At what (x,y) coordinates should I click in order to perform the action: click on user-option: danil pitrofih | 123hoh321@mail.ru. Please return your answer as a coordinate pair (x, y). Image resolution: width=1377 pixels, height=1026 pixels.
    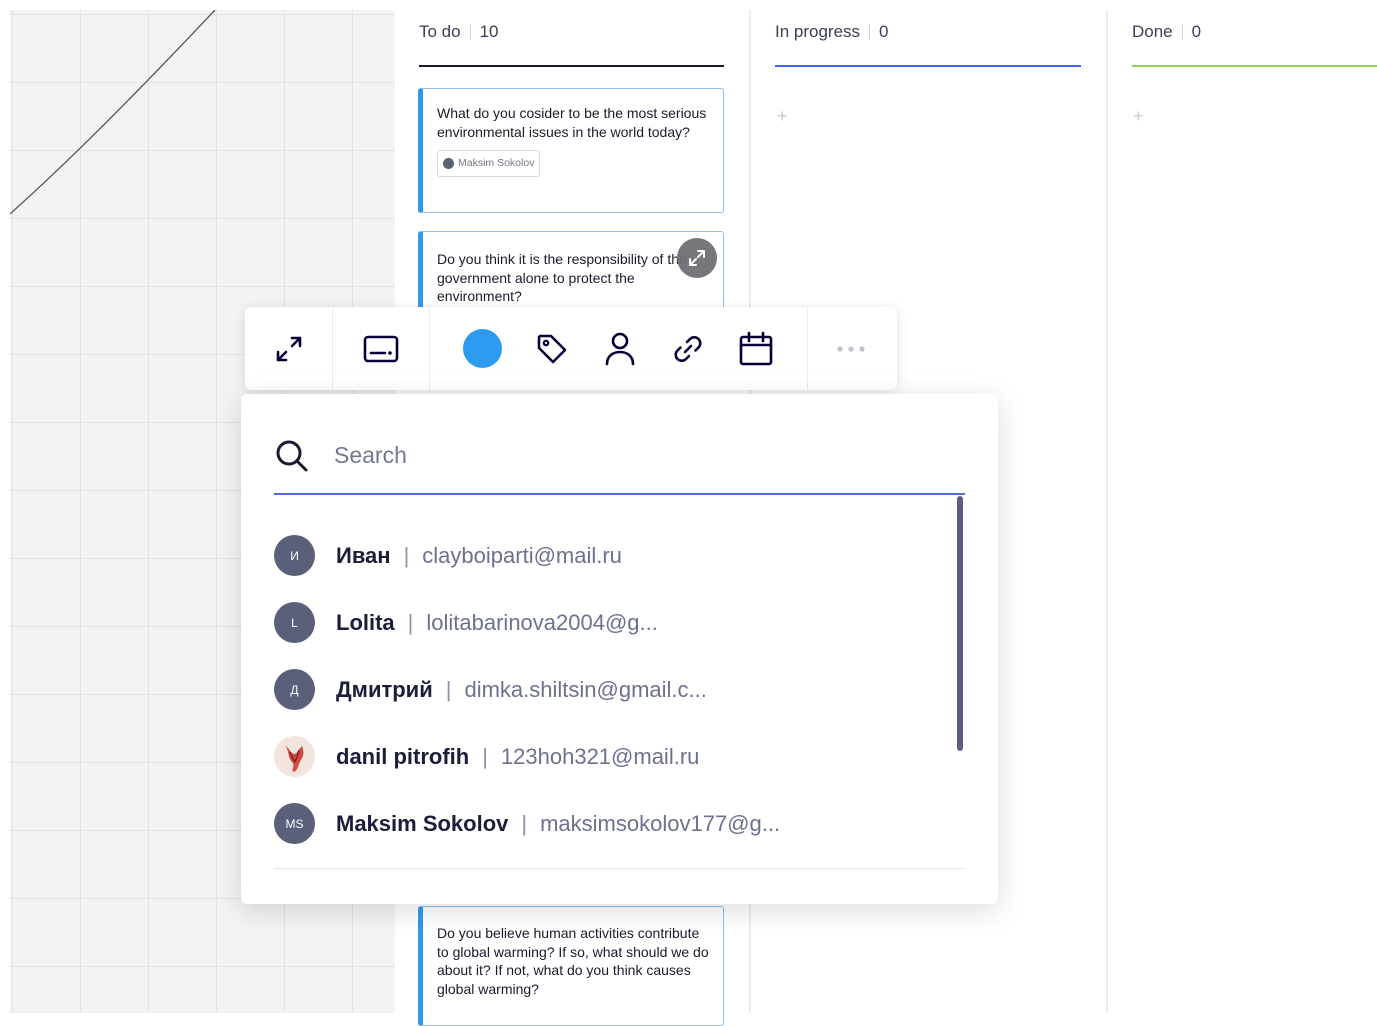
    Looking at the image, I should click on (604, 756).